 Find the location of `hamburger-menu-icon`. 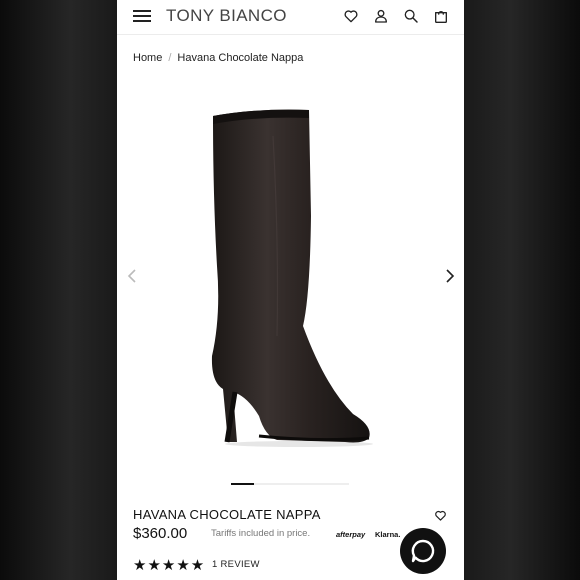

hamburger-menu-icon is located at coordinates (142, 16).